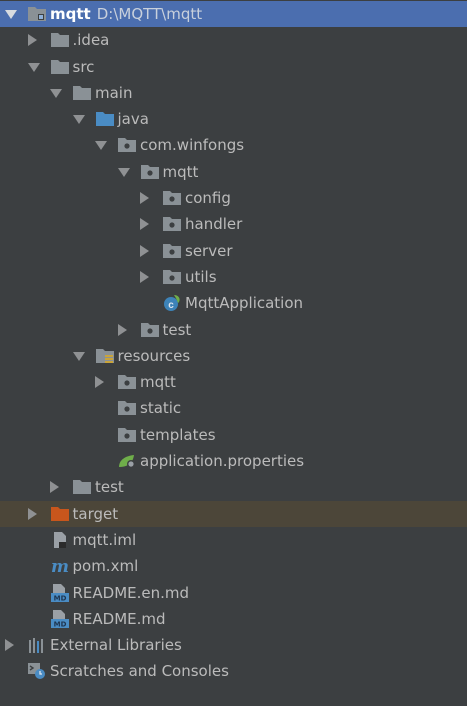 Image resolution: width=467 pixels, height=706 pixels. Describe the element at coordinates (60, 540) in the screenshot. I see `iml-file-icon` at that location.